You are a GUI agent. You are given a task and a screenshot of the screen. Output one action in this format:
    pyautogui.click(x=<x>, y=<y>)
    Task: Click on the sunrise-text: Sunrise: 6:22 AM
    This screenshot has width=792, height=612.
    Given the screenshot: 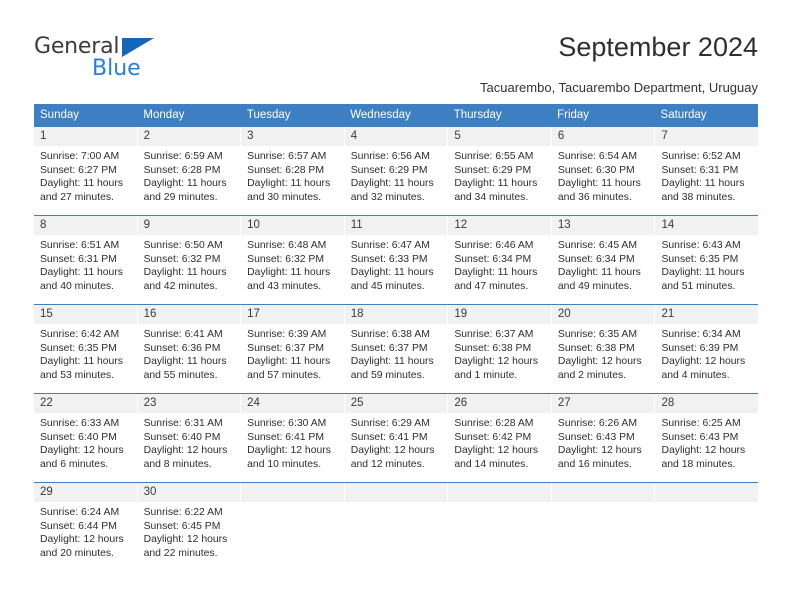 What is the action you would take?
    pyautogui.click(x=183, y=512)
    